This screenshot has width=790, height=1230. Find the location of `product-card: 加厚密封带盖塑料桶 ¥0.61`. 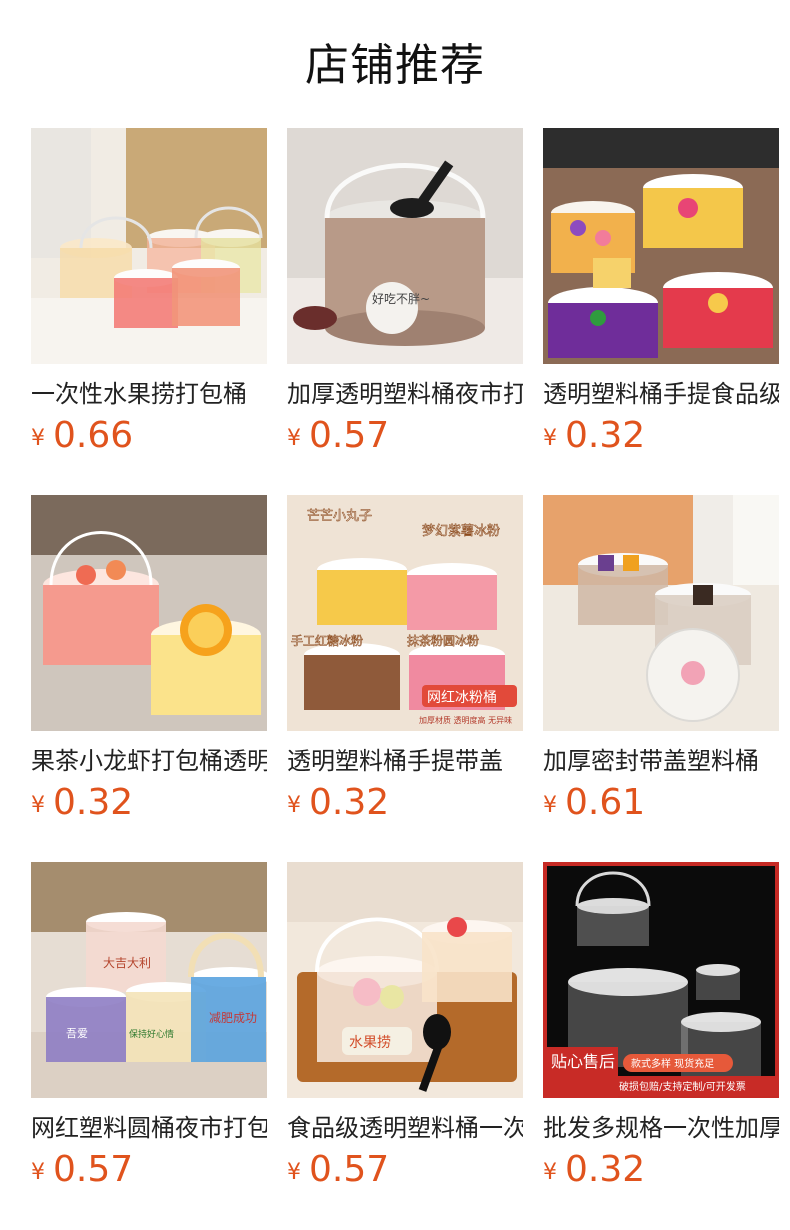

product-card: 加厚密封带盖塑料桶 ¥0.61 is located at coordinates (661, 665).